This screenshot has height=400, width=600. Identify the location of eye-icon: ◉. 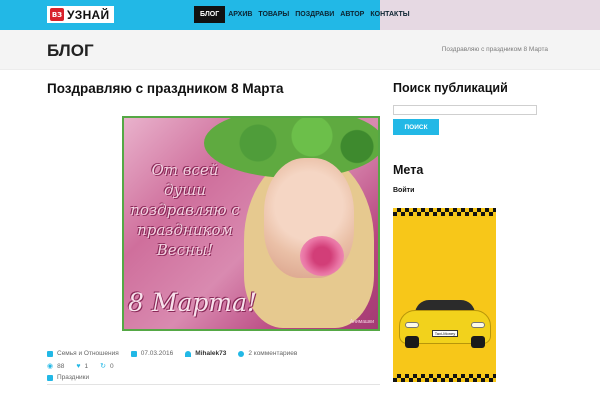
(50, 366).